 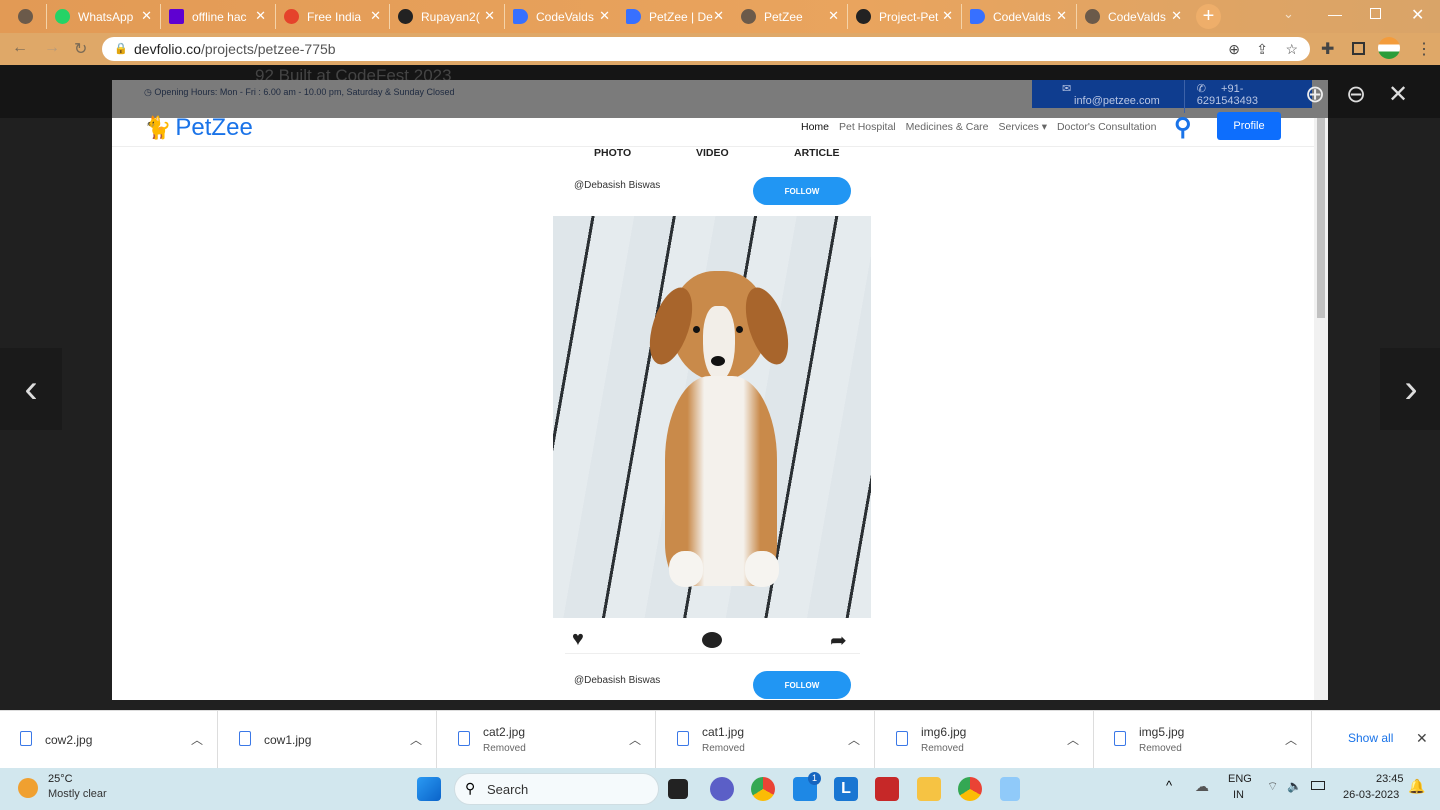 I want to click on tab, so click(x=28, y=16).